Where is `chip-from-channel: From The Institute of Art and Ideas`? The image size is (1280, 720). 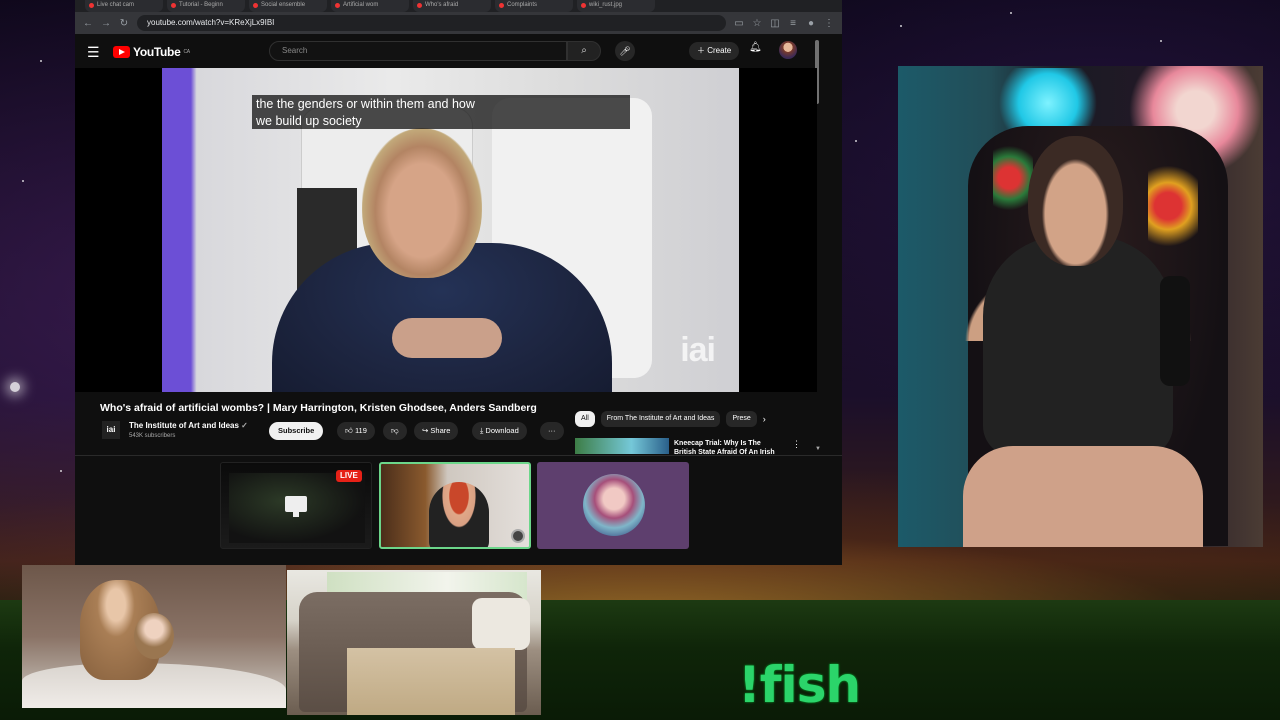
chip-from-channel: From The Institute of Art and Ideas is located at coordinates (660, 419).